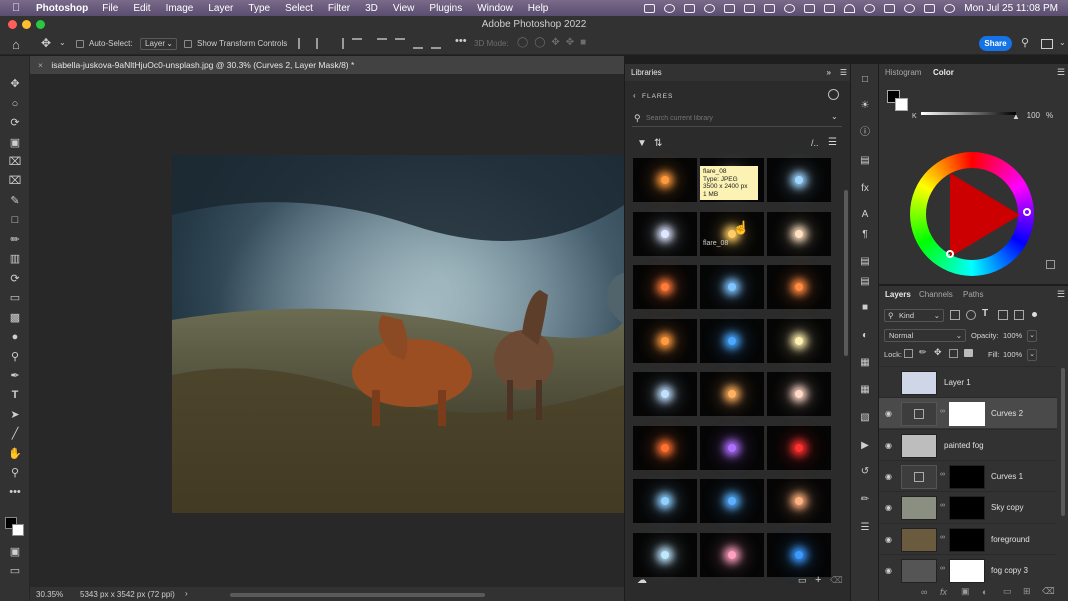 The width and height of the screenshot is (1068, 601). What do you see at coordinates (62, 42) in the screenshot?
I see `tool-preset-chevron-icon: ⌄` at bounding box center [62, 42].